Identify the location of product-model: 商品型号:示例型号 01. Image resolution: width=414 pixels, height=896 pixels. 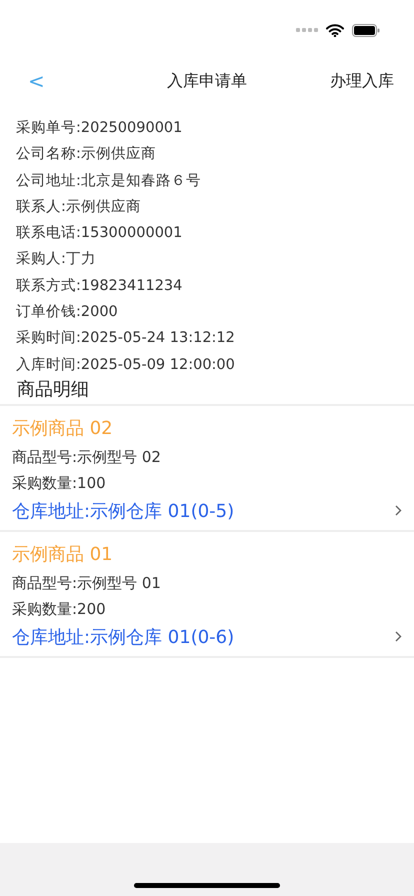
(87, 583).